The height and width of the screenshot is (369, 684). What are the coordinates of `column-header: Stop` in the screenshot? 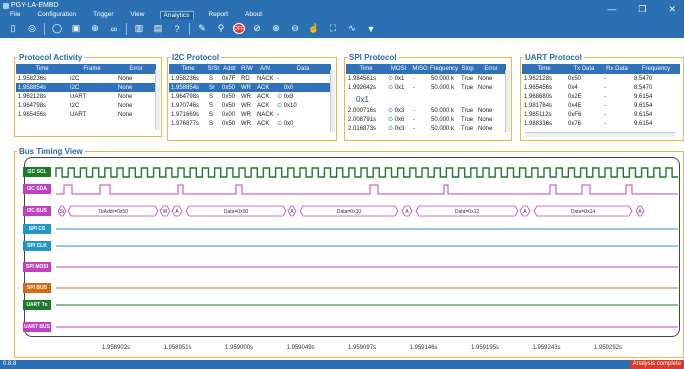 It's located at (467, 69).